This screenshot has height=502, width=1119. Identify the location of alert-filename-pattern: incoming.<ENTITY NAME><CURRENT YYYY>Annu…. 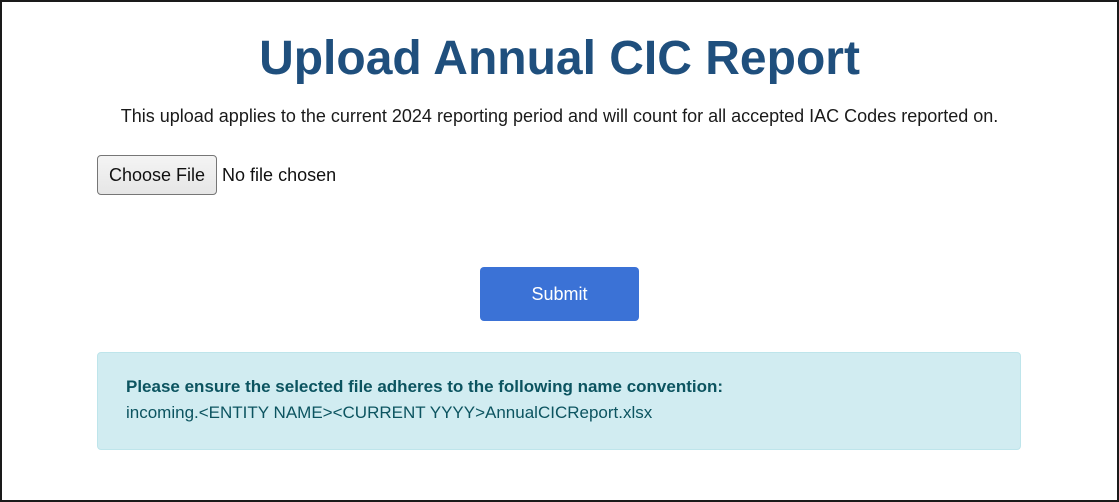
(389, 412).